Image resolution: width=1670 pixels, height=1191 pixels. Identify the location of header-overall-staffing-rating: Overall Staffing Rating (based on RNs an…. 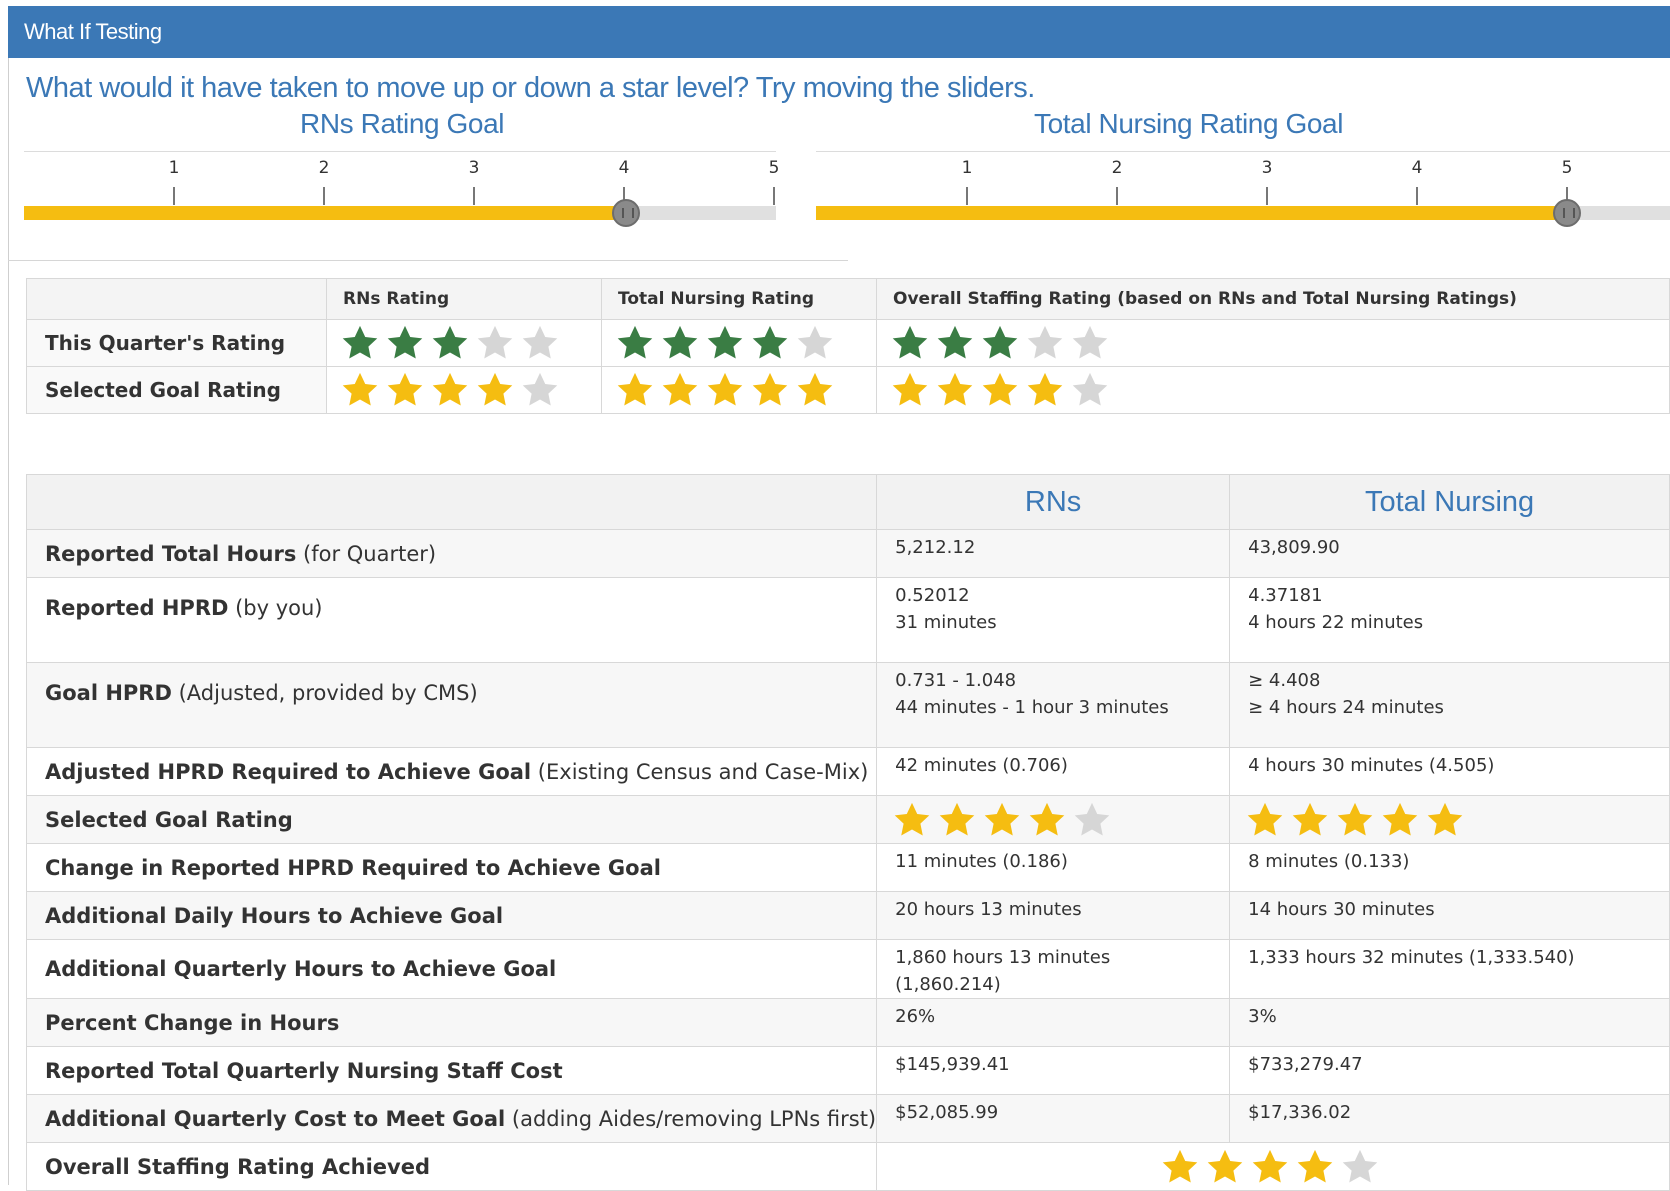
(1273, 299).